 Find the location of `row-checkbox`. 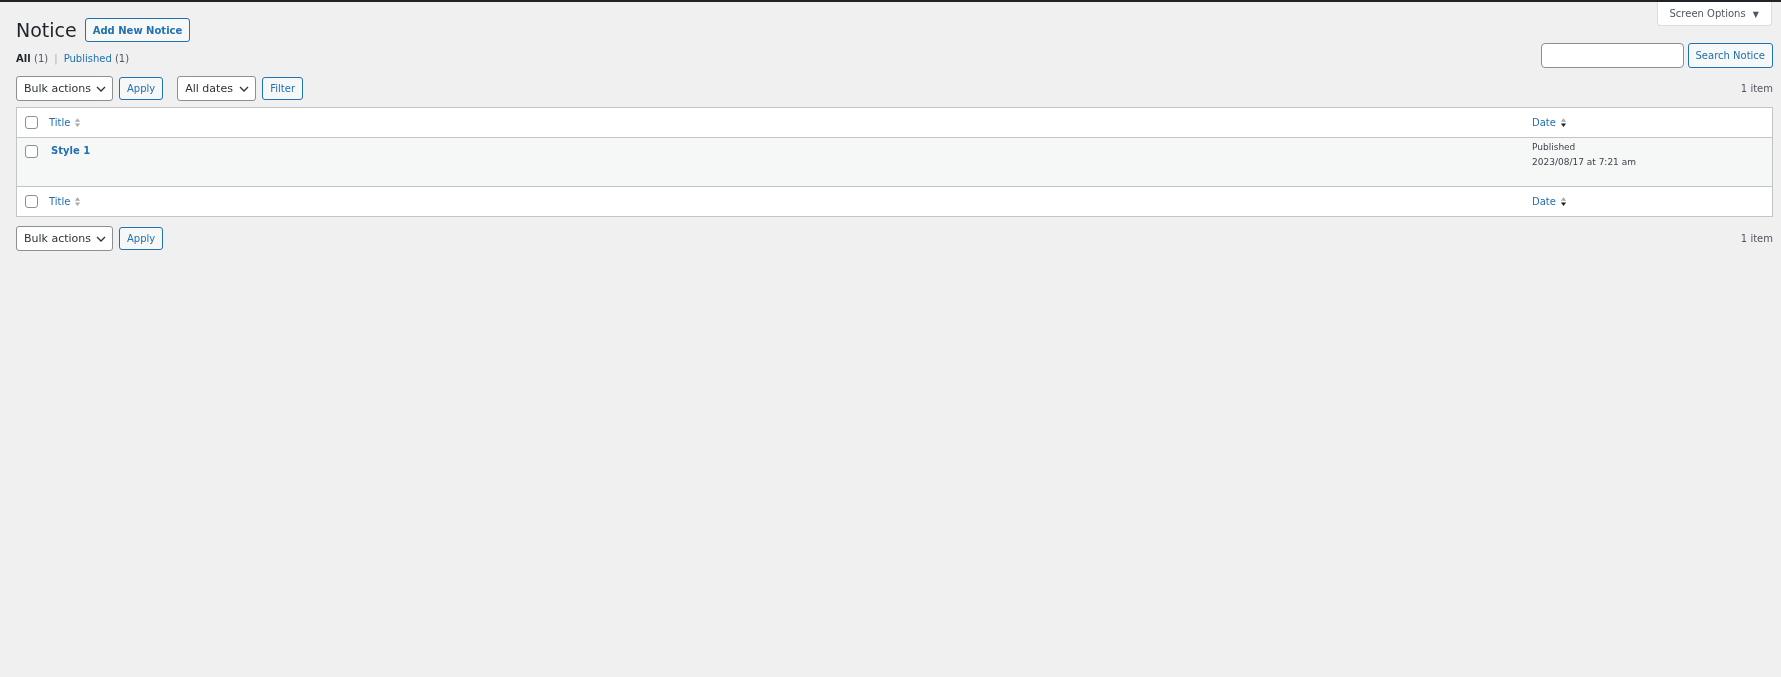

row-checkbox is located at coordinates (31, 151).